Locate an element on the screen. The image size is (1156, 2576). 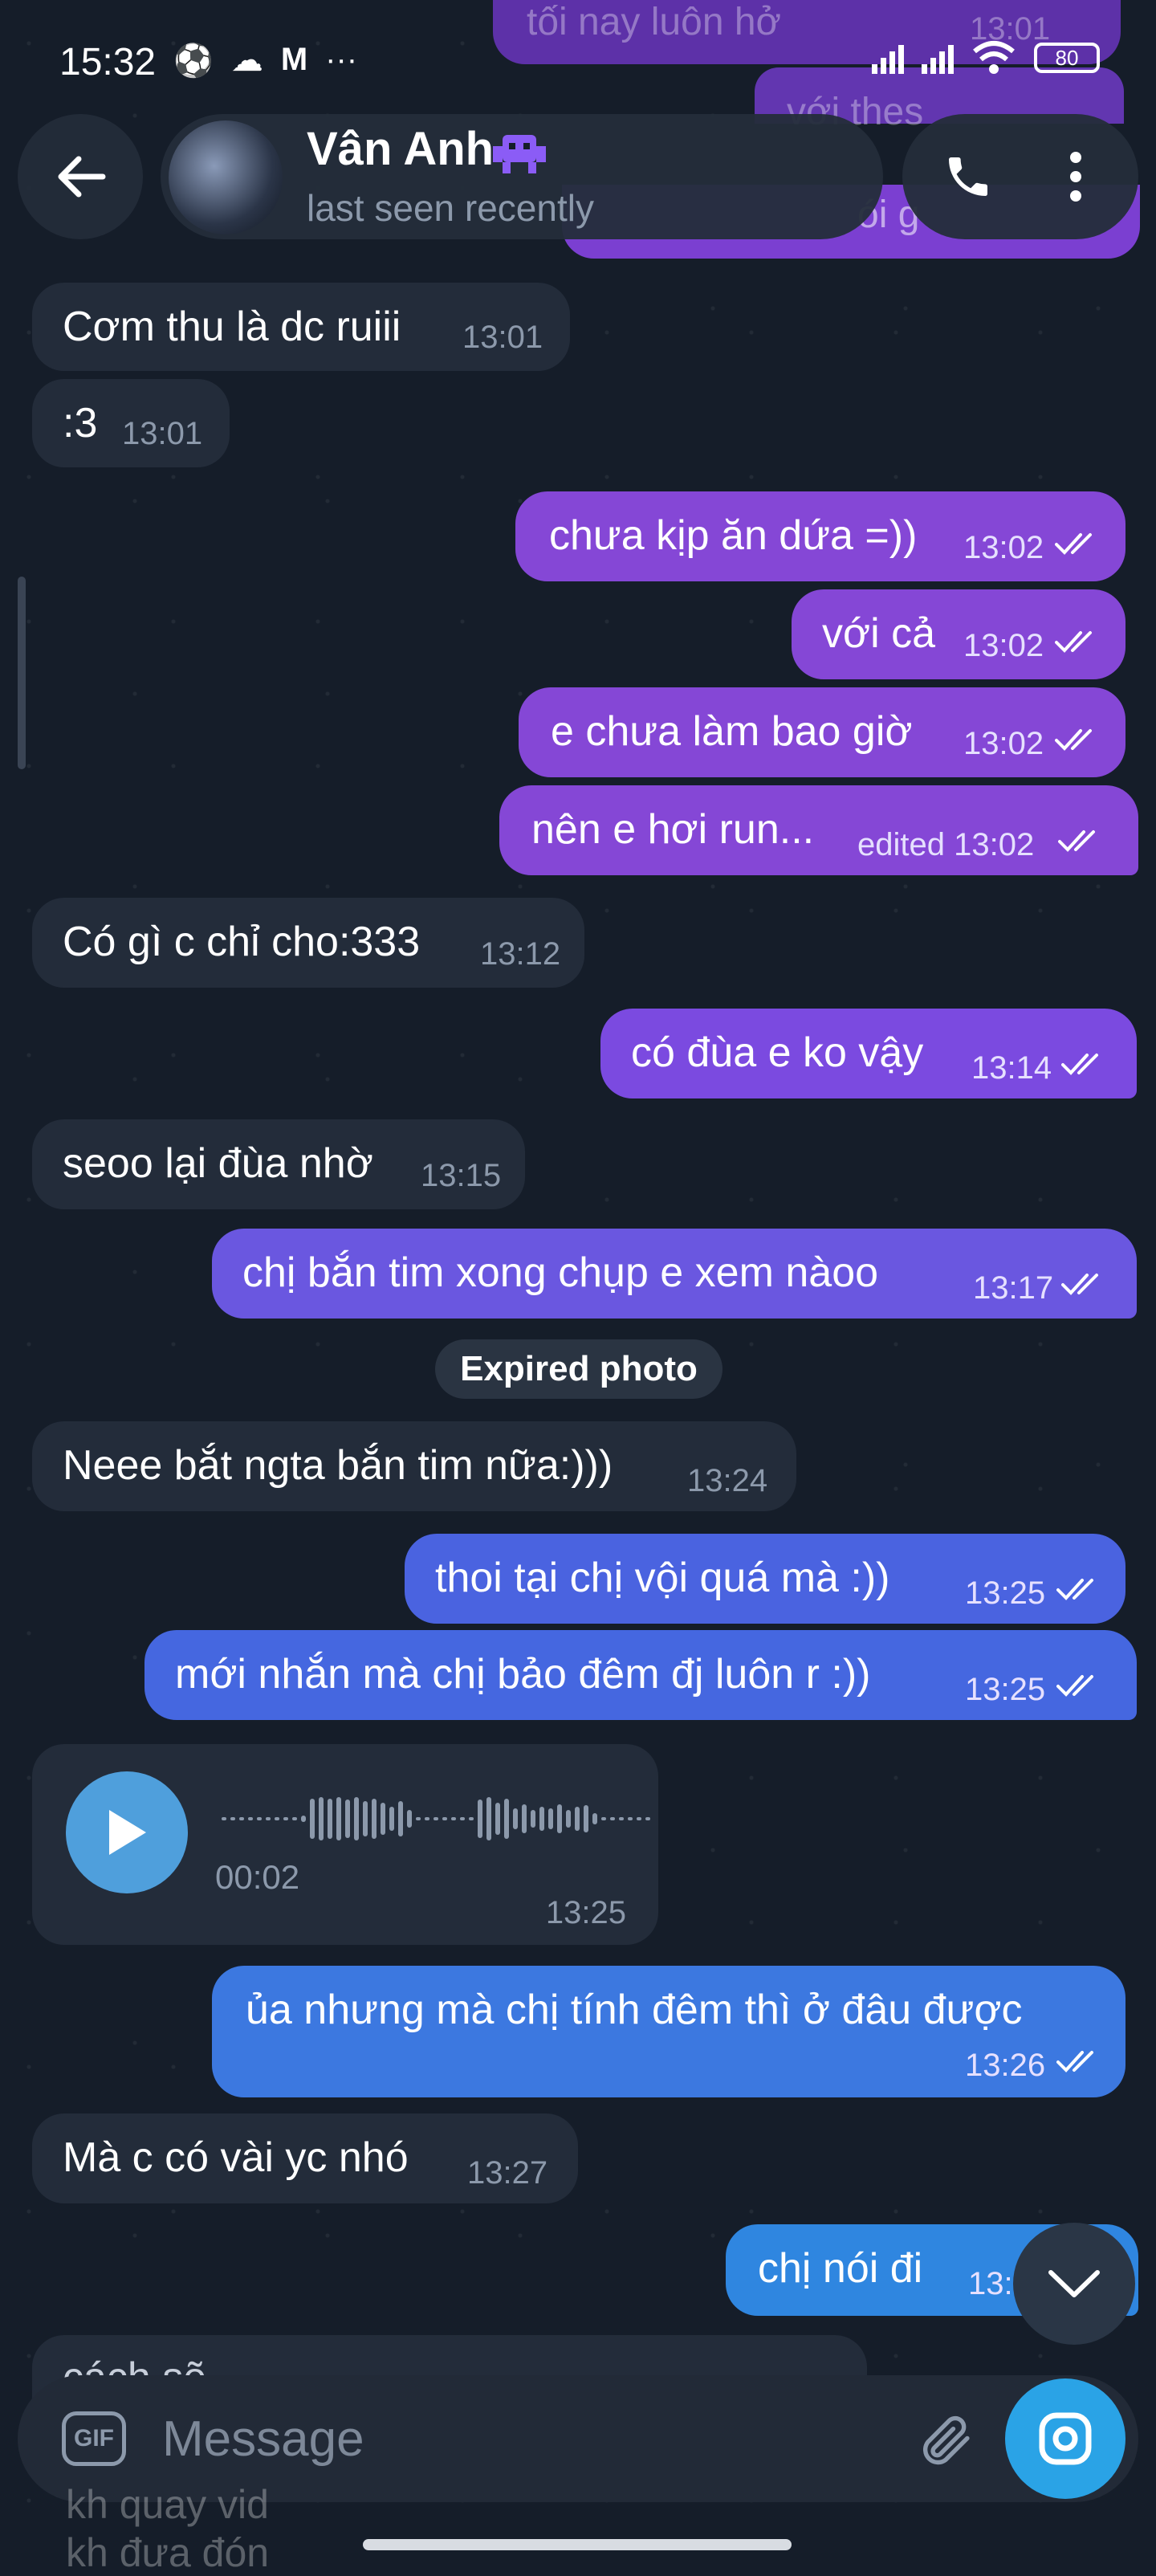
message-time: 13:26 is located at coordinates (1005, 2065).